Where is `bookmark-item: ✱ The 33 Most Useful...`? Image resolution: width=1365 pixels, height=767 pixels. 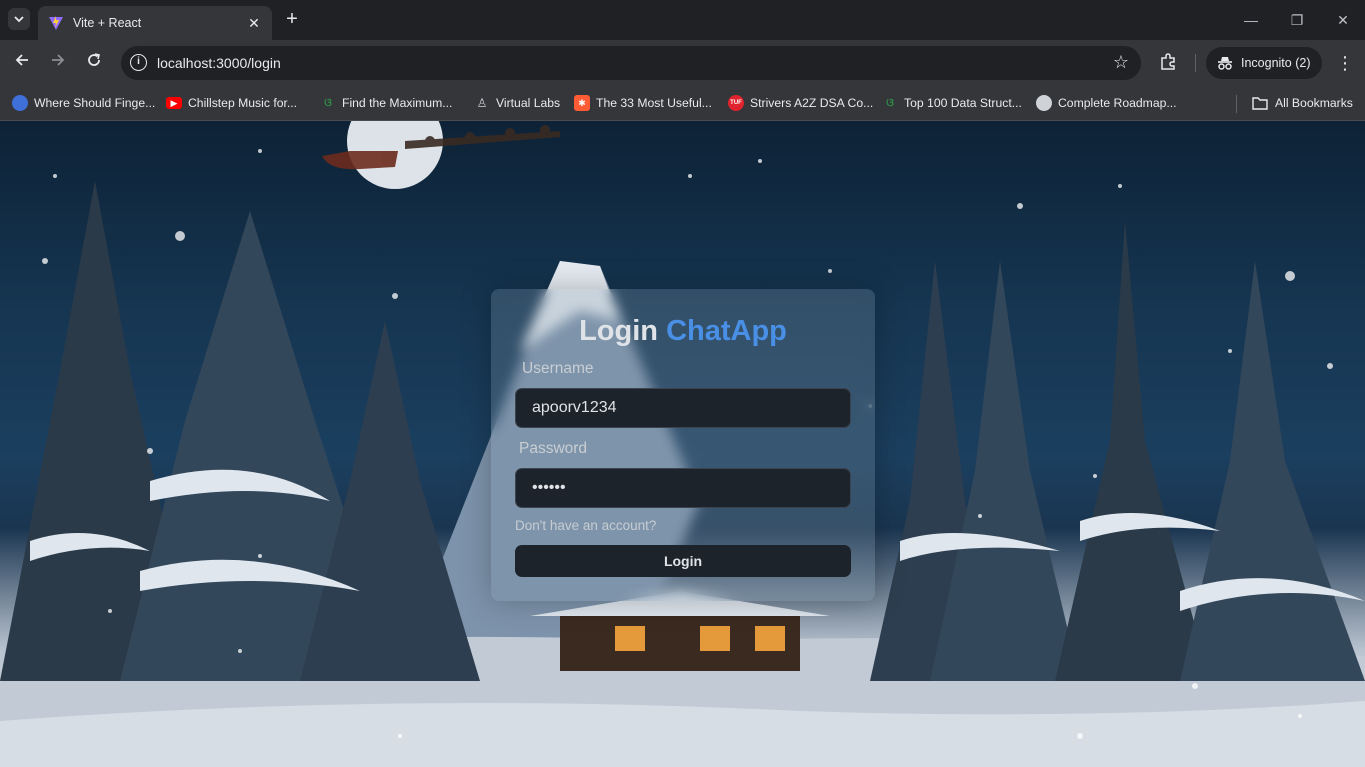 bookmark-item: ✱ The 33 Most Useful... is located at coordinates (643, 103).